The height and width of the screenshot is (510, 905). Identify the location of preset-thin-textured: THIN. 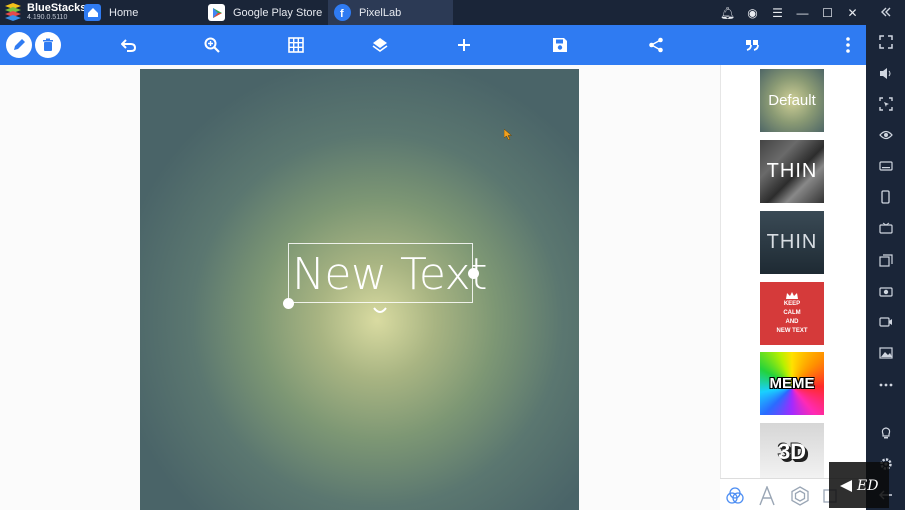
(792, 171).